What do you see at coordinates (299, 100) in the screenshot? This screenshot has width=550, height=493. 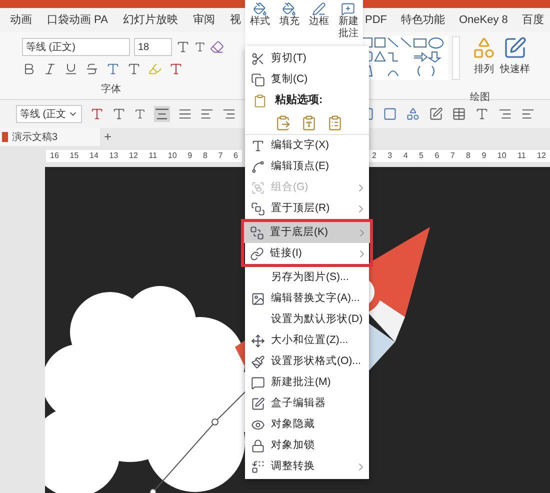 I see `menu-header-text: 粘贴选项:` at bounding box center [299, 100].